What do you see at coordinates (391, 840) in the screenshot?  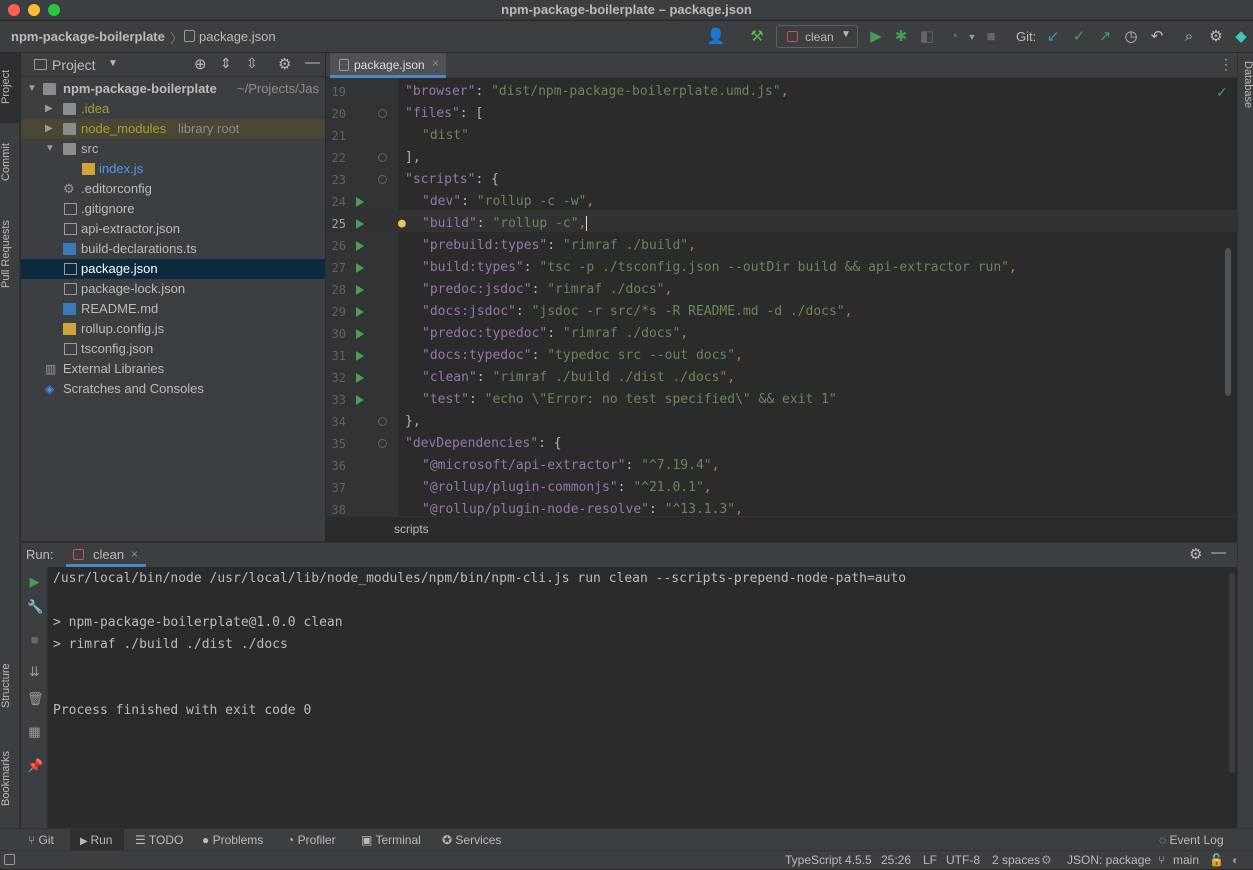 I see `tool-terminal: ▣ Terminal` at bounding box center [391, 840].